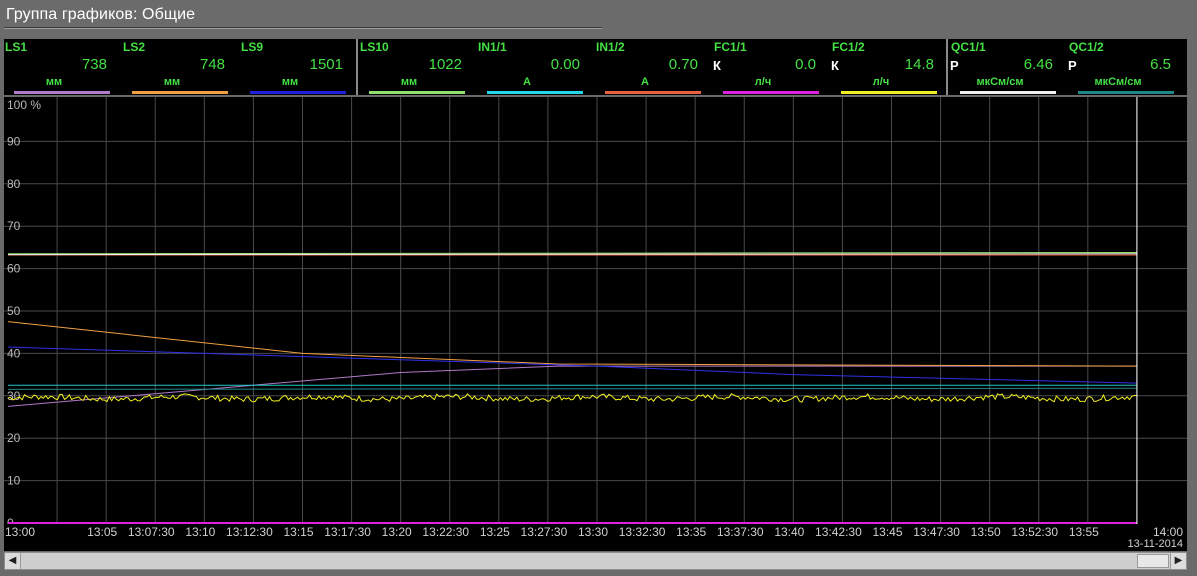 This screenshot has width=1197, height=576. I want to click on channel-ls2: LS2 748 мм, so click(180, 67).